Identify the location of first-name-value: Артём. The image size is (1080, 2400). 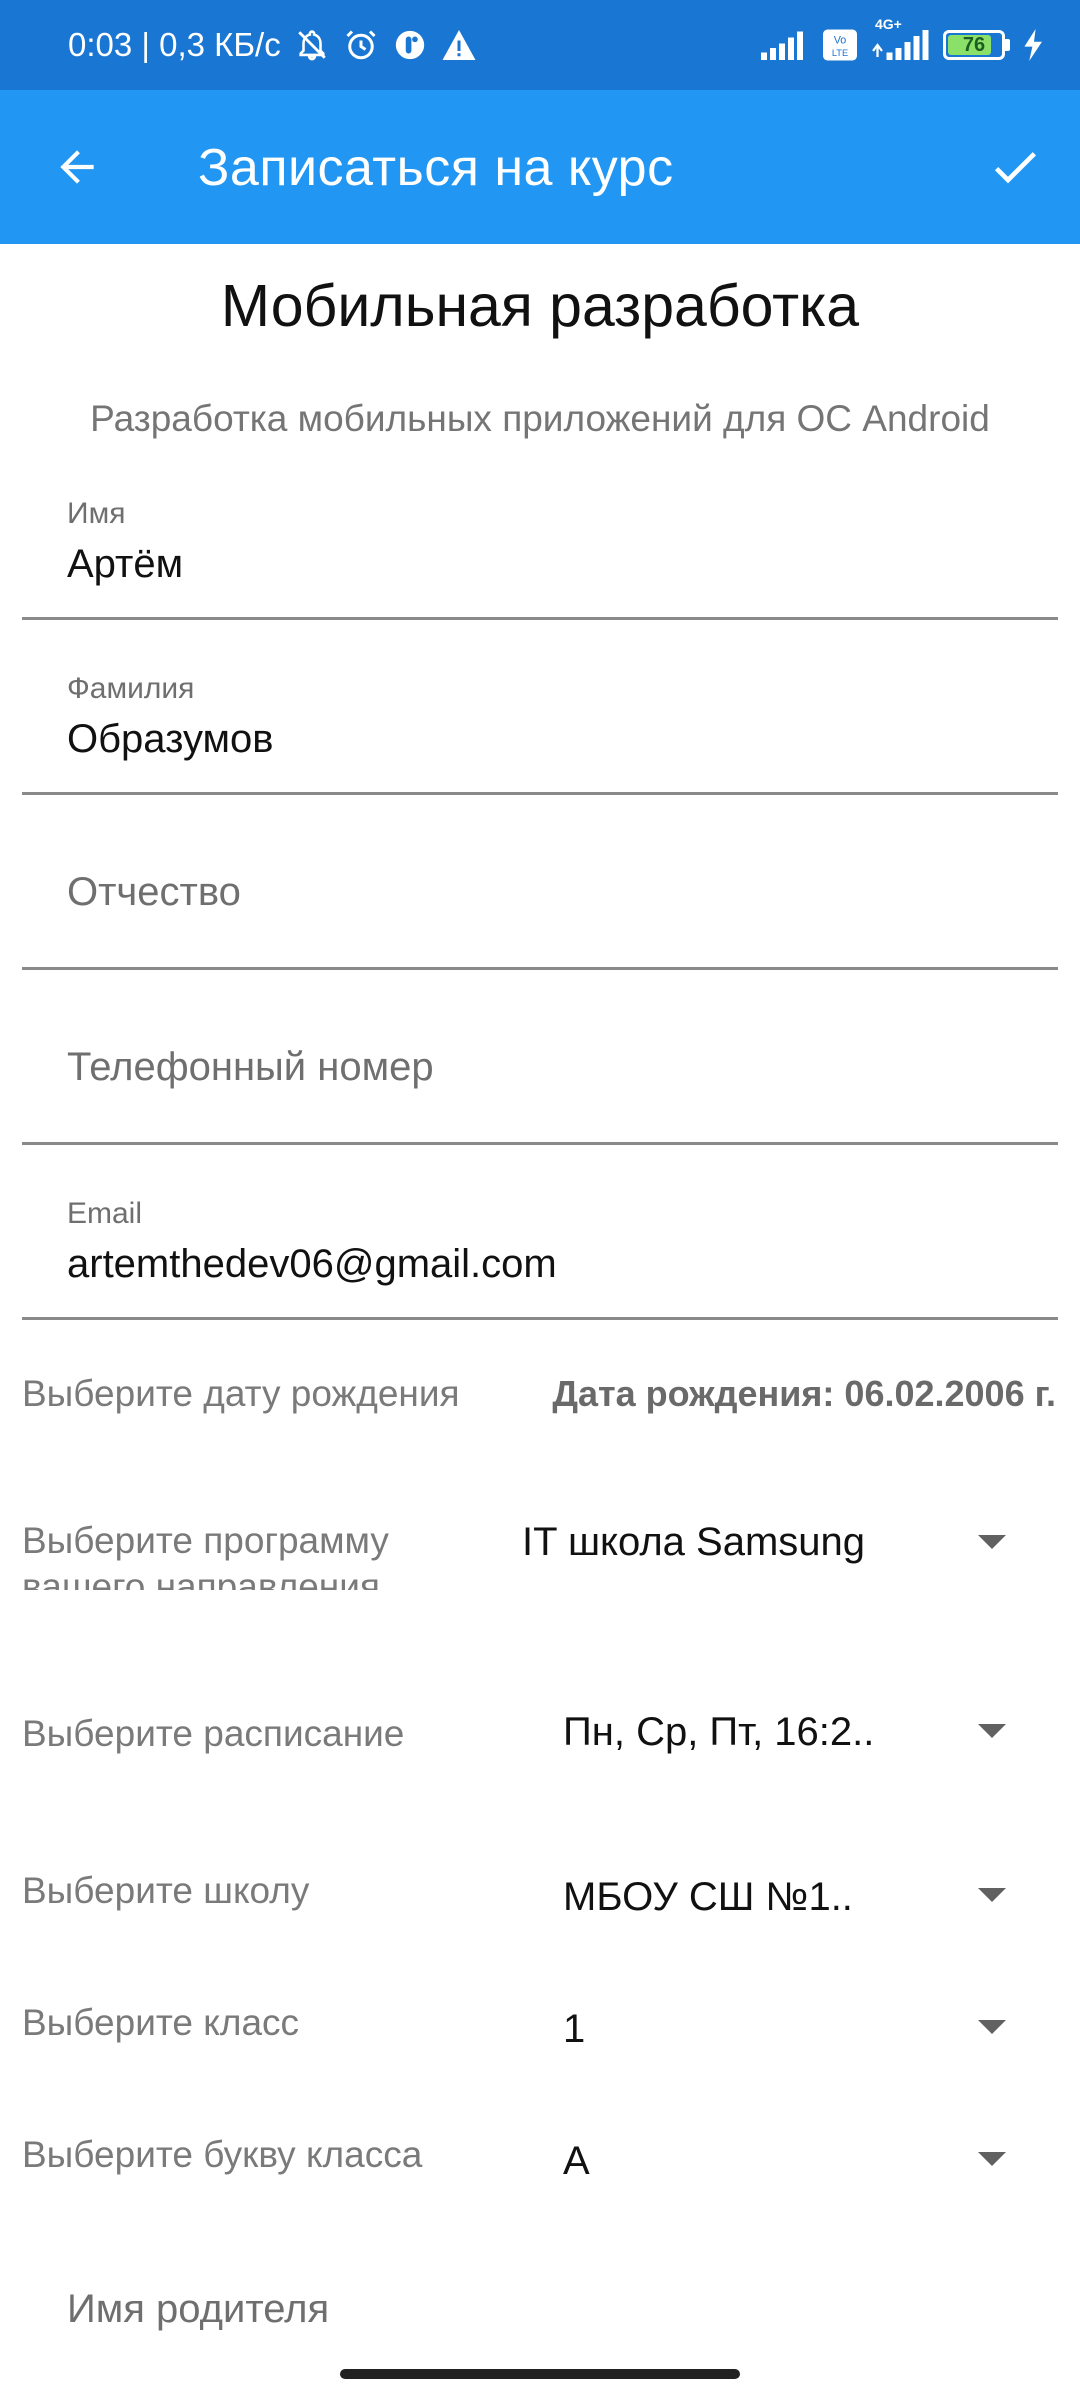
(125, 564).